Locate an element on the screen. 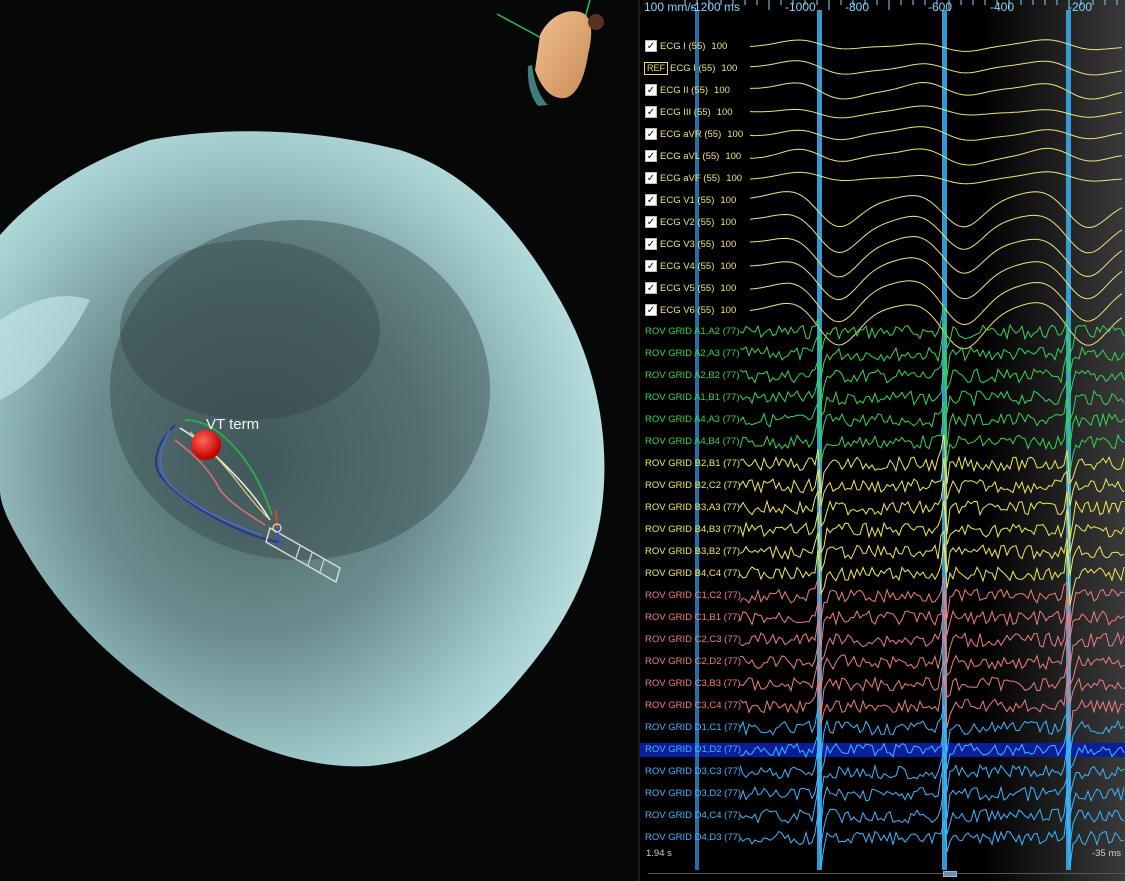 The image size is (1125, 881). timeline-scrollbar is located at coordinates (886, 874).